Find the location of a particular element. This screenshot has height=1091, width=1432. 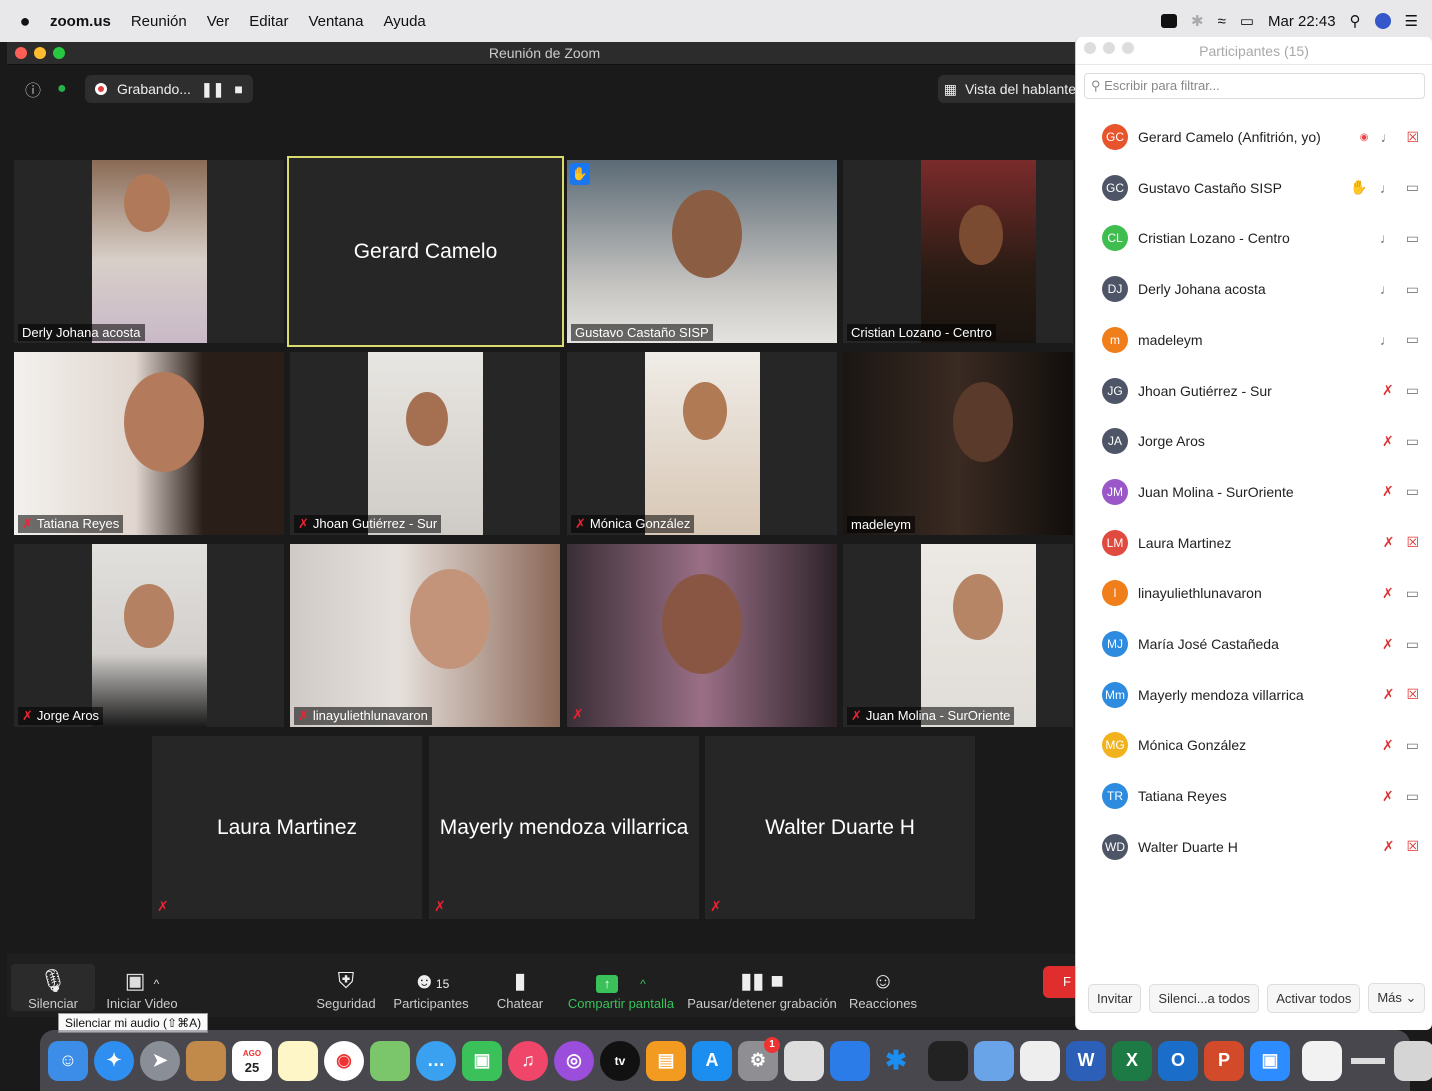

apple-tv-icon: tv is located at coordinates (620, 1060).